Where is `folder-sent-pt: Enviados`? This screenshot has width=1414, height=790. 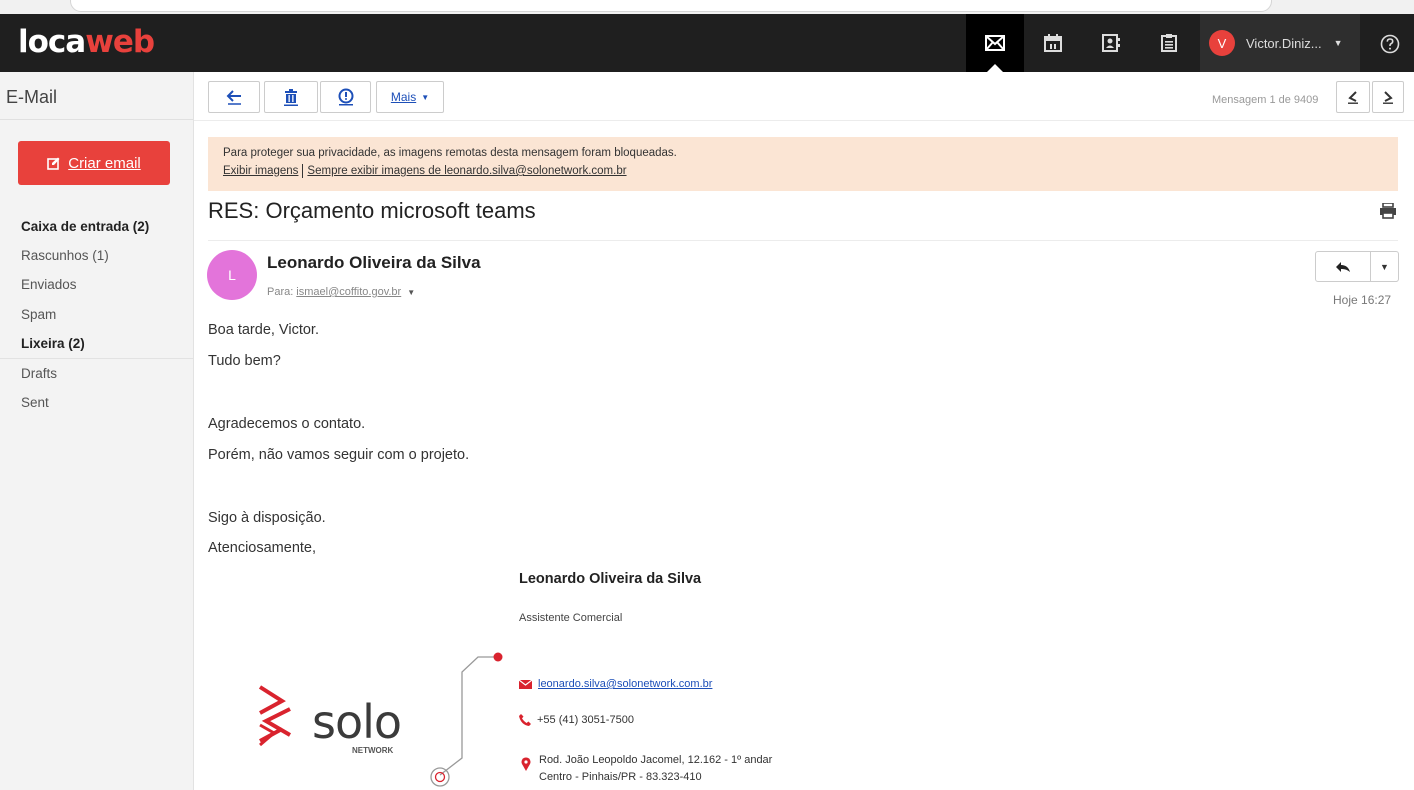
folder-sent-pt: Enviados is located at coordinates (96, 284).